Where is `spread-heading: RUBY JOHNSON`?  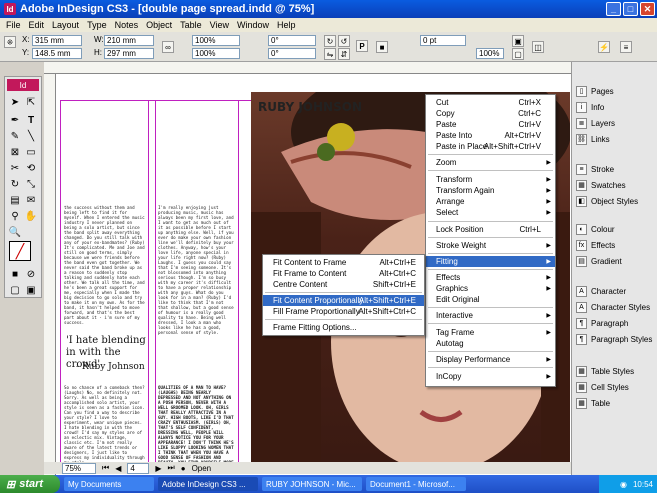 spread-heading: RUBY JOHNSON is located at coordinates (310, 107).